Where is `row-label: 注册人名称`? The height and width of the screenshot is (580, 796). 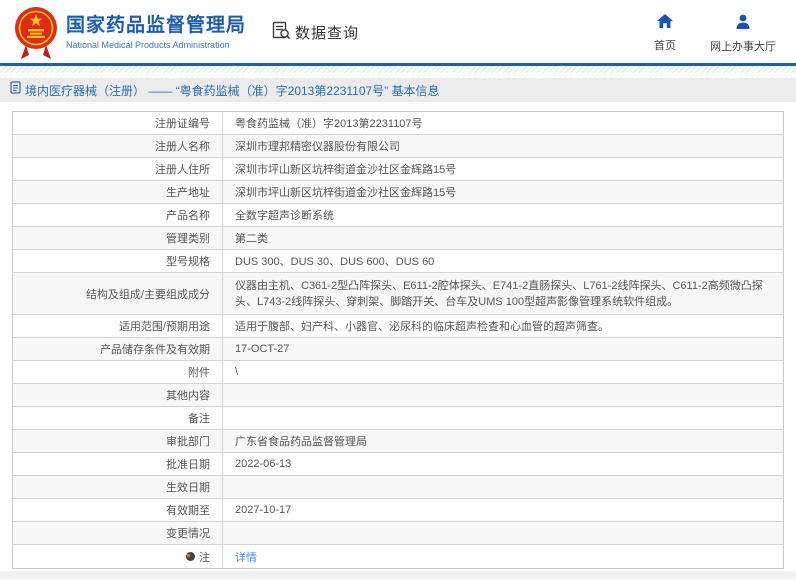 row-label: 注册人名称 is located at coordinates (118, 146).